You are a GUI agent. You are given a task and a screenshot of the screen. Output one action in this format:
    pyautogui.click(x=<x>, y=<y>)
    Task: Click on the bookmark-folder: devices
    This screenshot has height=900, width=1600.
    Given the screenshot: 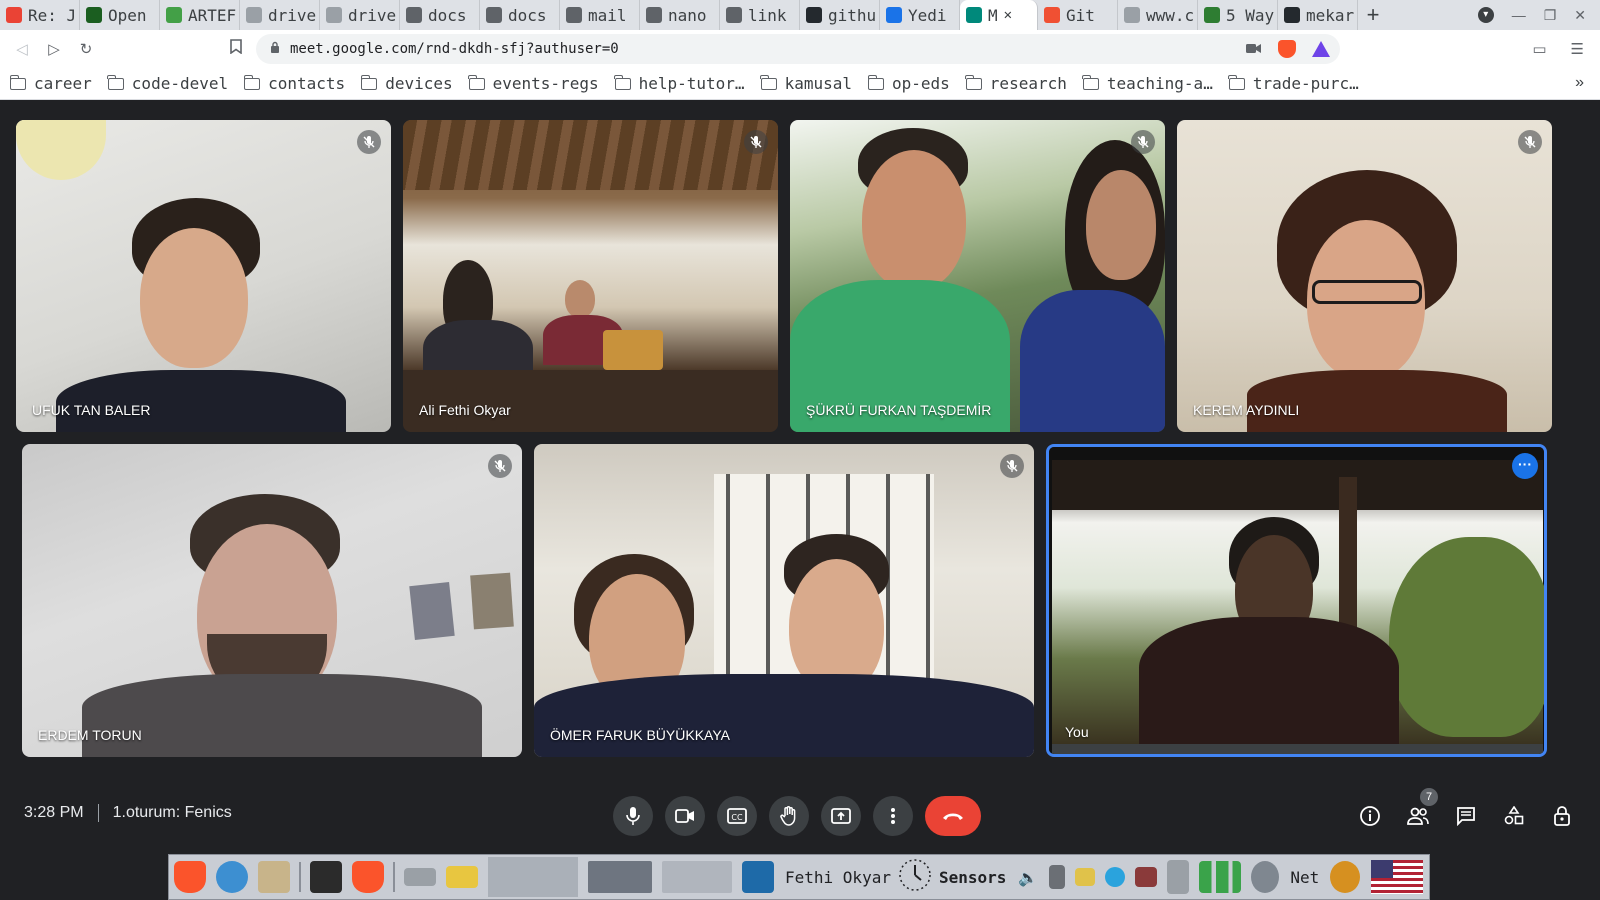 What is the action you would take?
    pyautogui.click(x=406, y=83)
    